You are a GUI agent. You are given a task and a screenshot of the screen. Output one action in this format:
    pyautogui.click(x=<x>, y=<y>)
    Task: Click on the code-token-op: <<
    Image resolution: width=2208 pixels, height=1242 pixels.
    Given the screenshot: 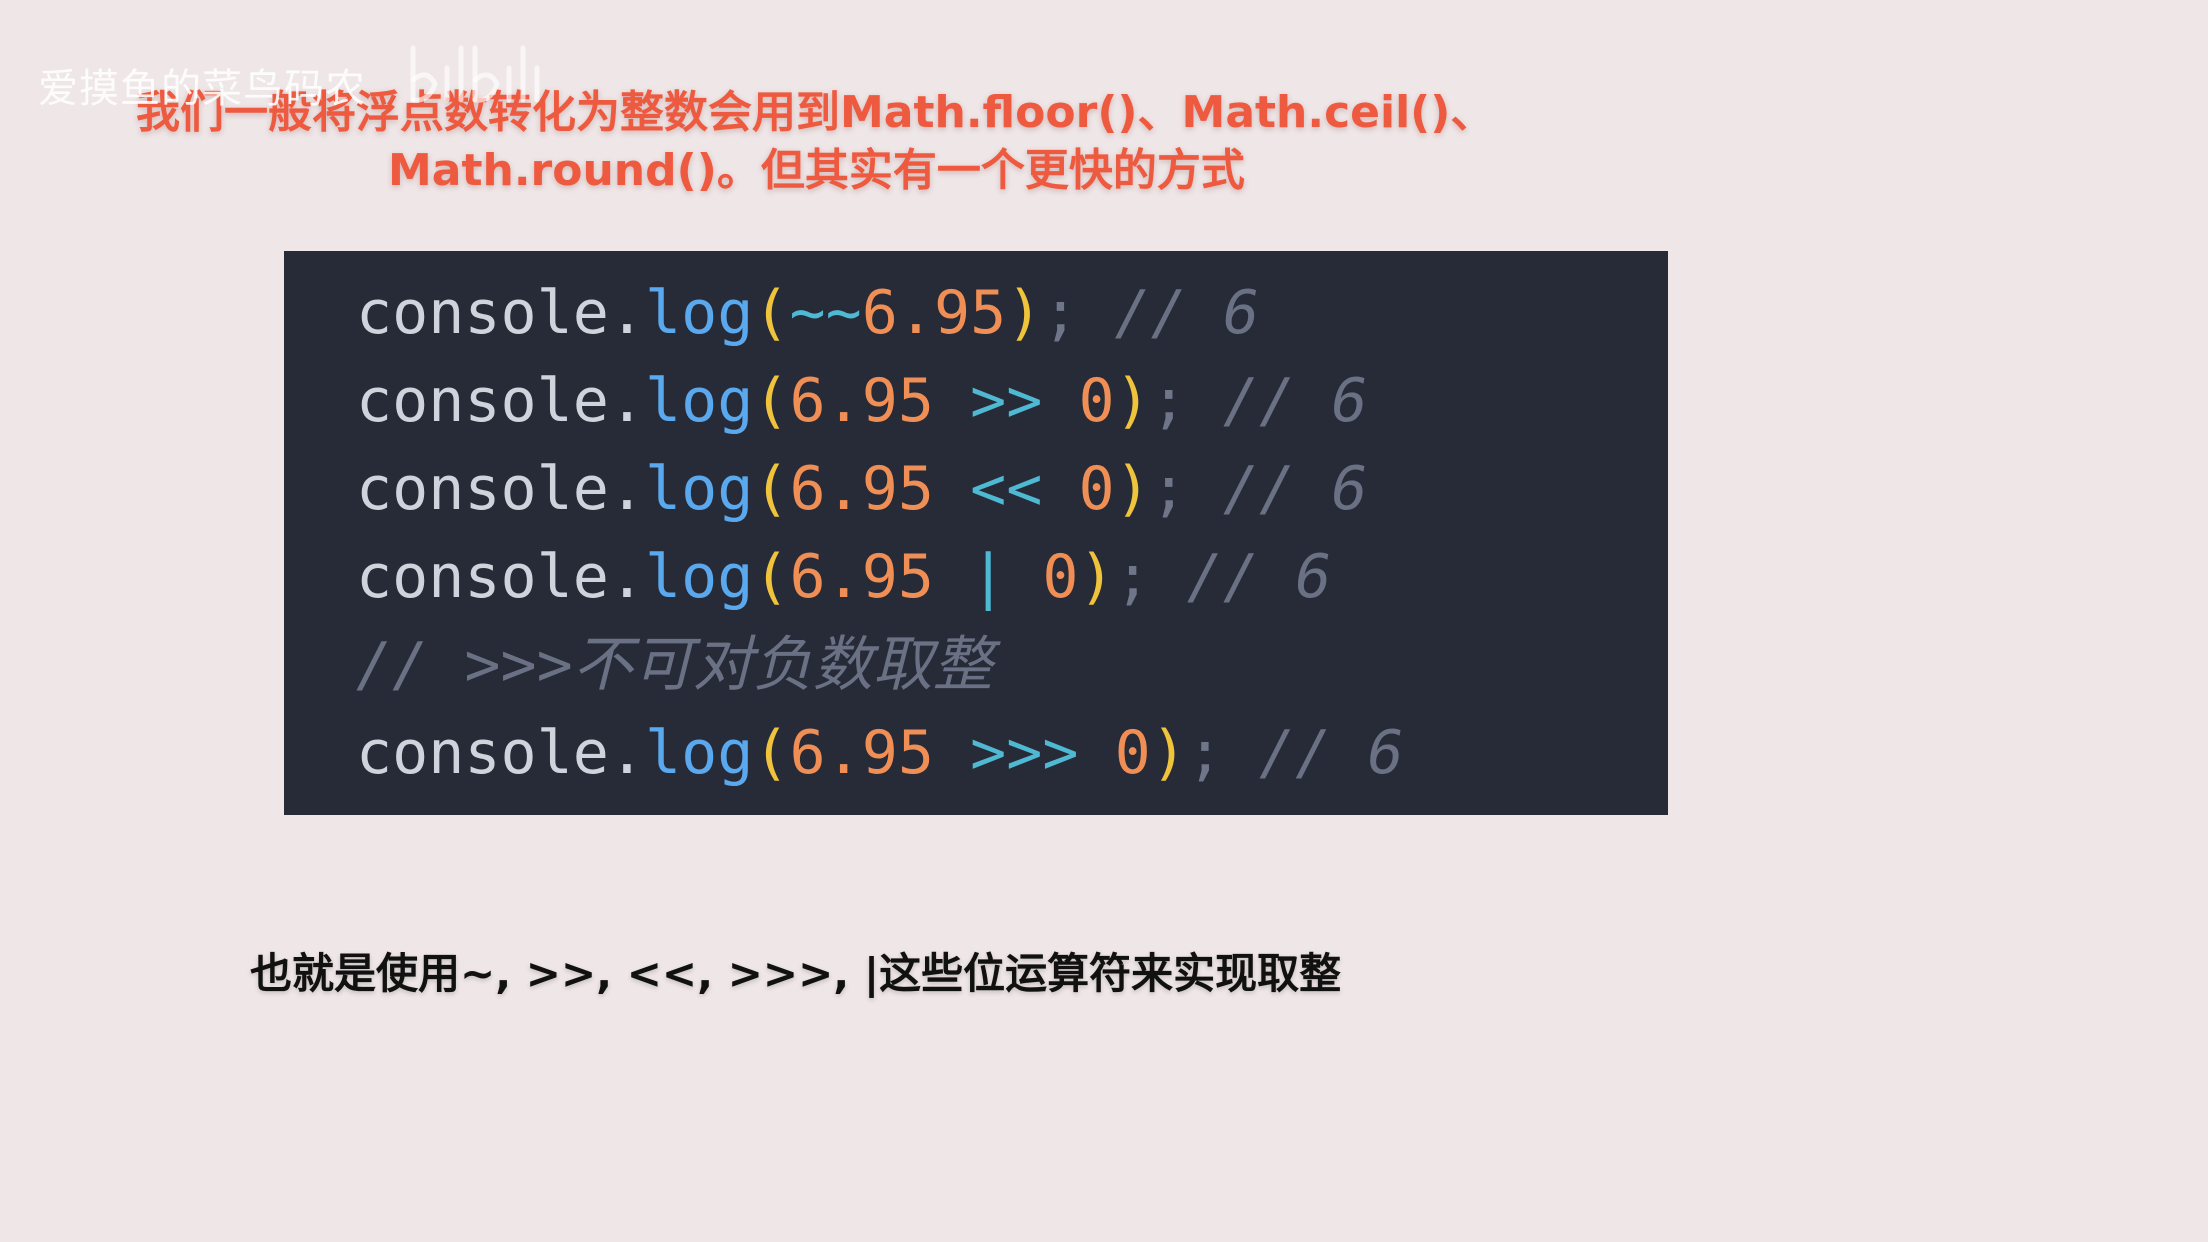 What is the action you would take?
    pyautogui.click(x=1006, y=489)
    